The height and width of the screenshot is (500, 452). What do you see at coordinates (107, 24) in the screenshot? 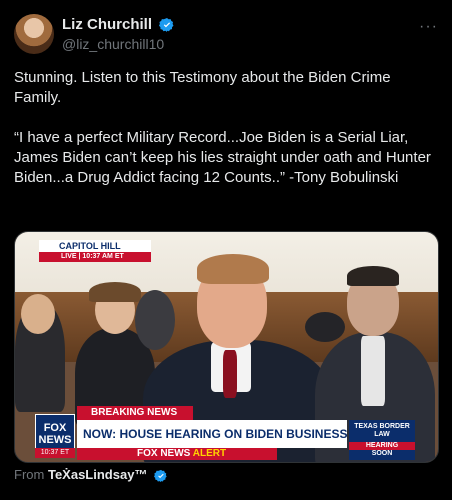
I see `display-name: Liz Churchill` at bounding box center [107, 24].